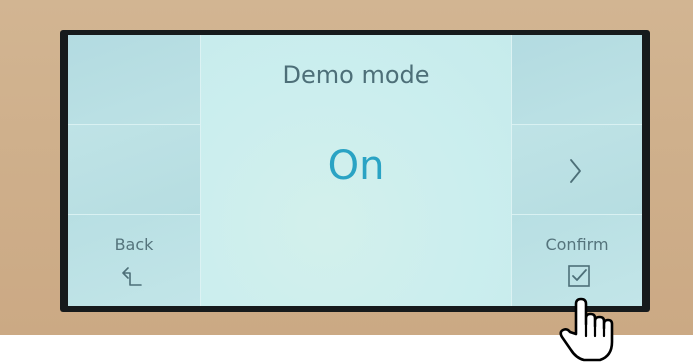 The height and width of the screenshot is (363, 693). What do you see at coordinates (132, 276) in the screenshot?
I see `back-arrow-icon` at bounding box center [132, 276].